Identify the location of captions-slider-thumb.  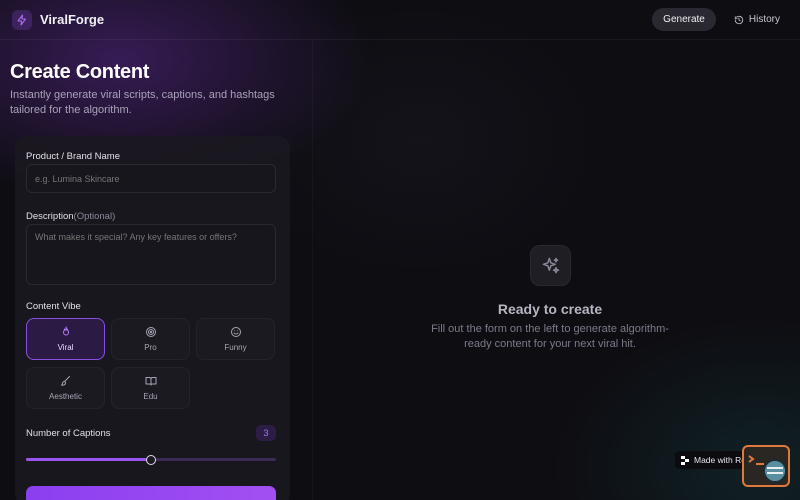
(151, 459).